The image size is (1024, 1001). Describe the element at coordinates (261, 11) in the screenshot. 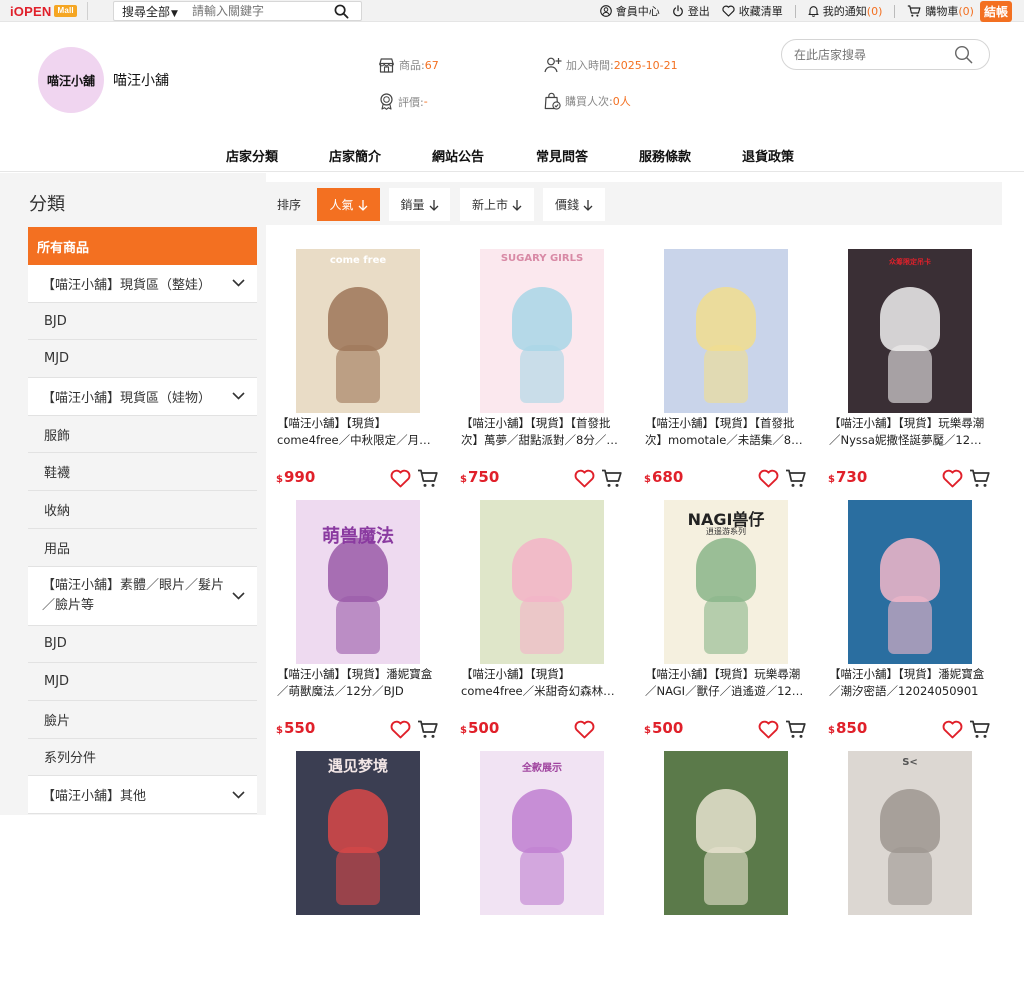

I see `search-input` at that location.